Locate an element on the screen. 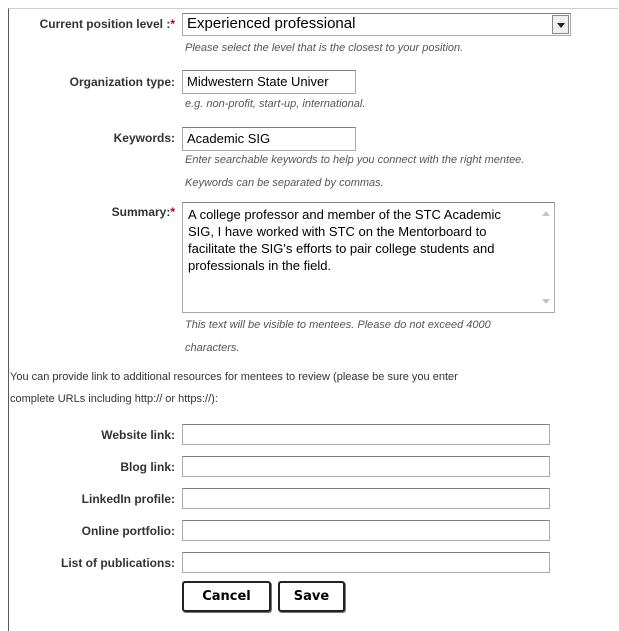 This screenshot has width=619, height=631. linkedin-profile-label: LinkedIn profile: is located at coordinates (128, 499).